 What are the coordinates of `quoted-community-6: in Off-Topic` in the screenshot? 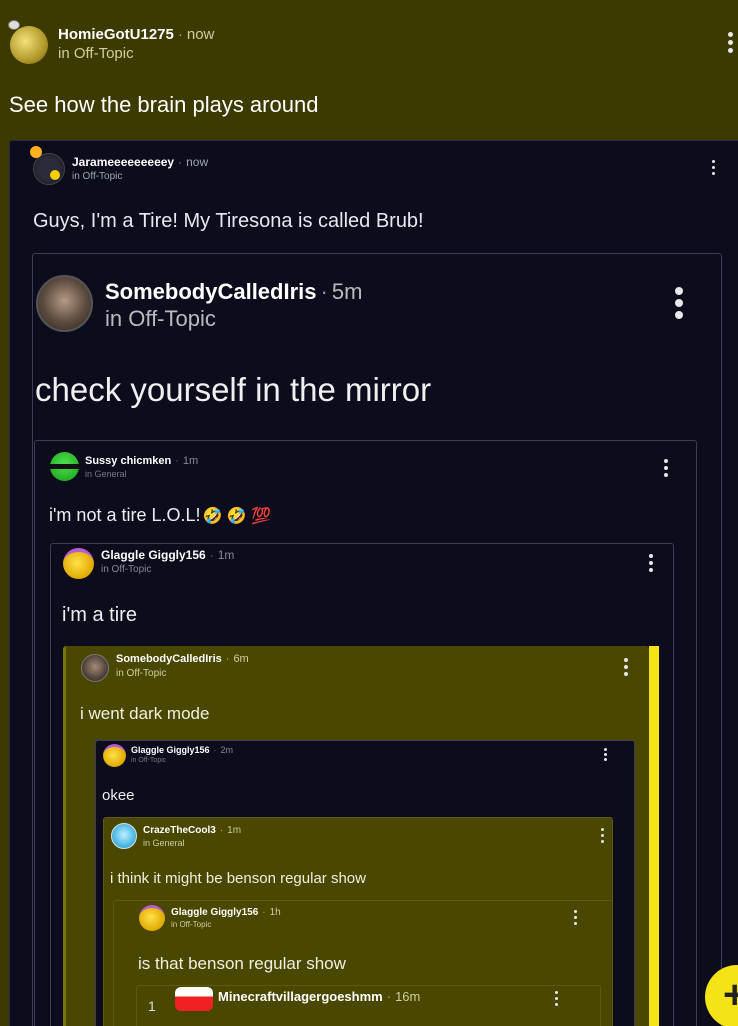 It's located at (148, 760).